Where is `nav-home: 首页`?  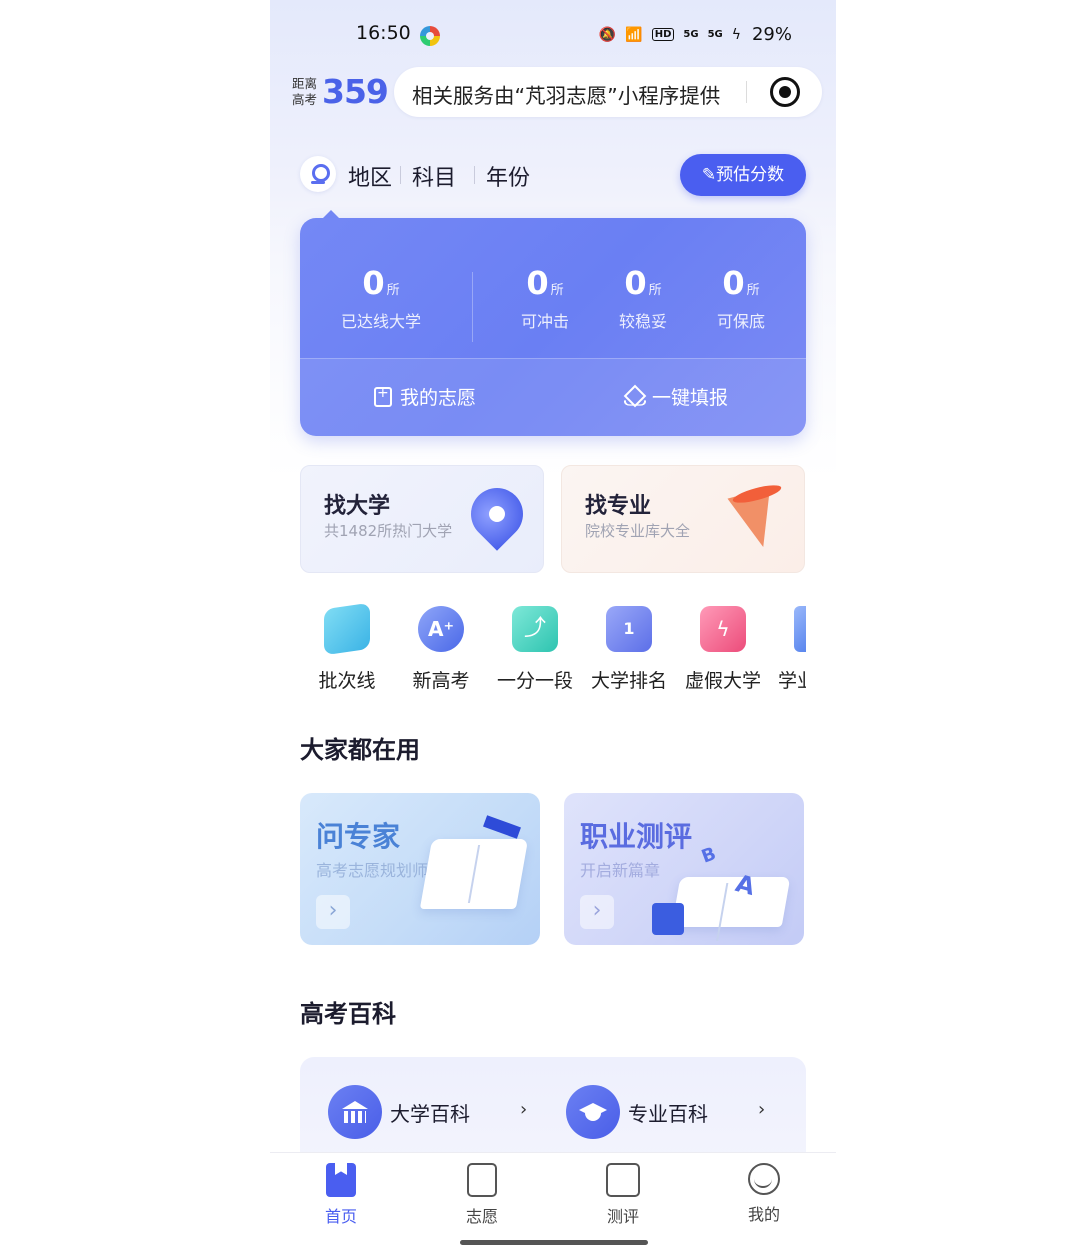 nav-home: 首页 is located at coordinates (341, 1195).